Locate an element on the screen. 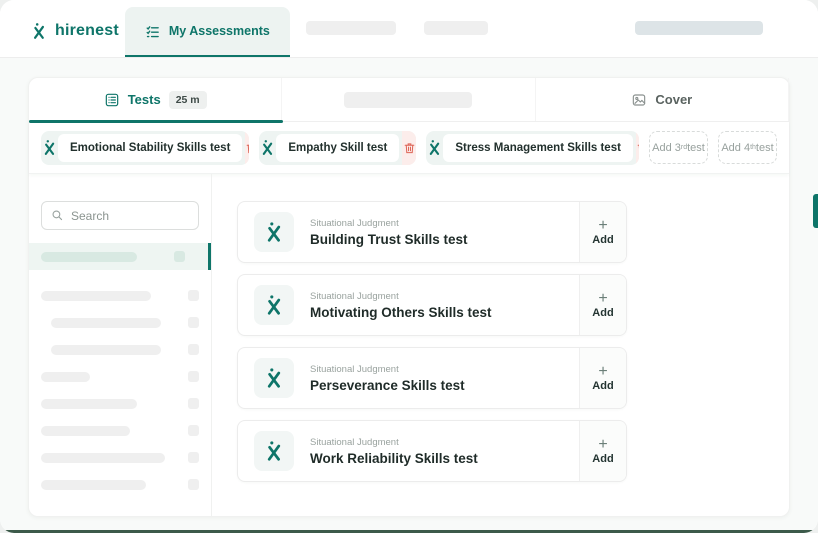 The width and height of the screenshot is (818, 533). test-name: Motivating Others Skills test is located at coordinates (401, 312).